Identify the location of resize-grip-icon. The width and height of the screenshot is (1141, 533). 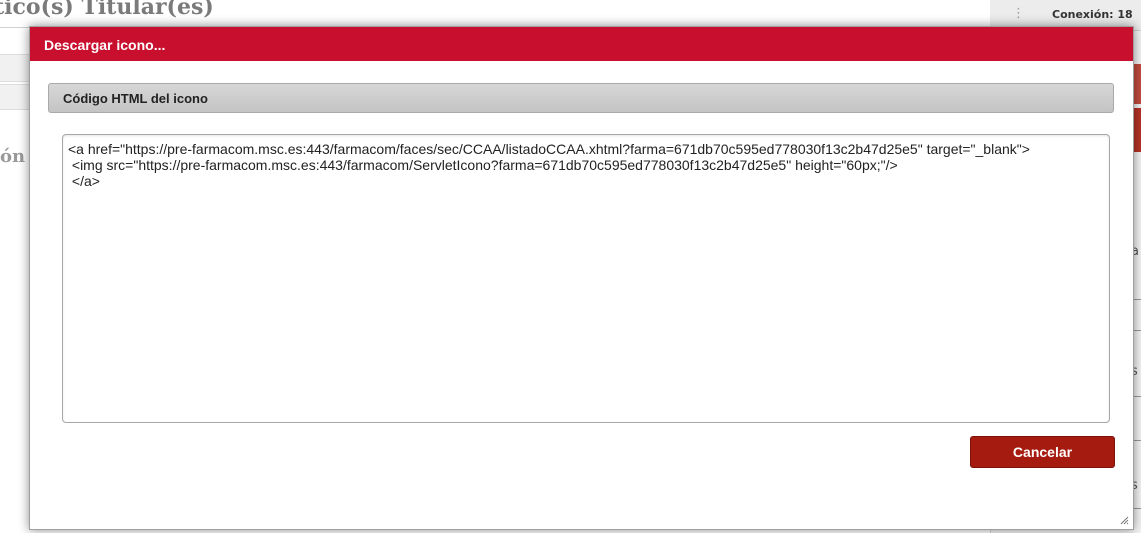
(1124, 520).